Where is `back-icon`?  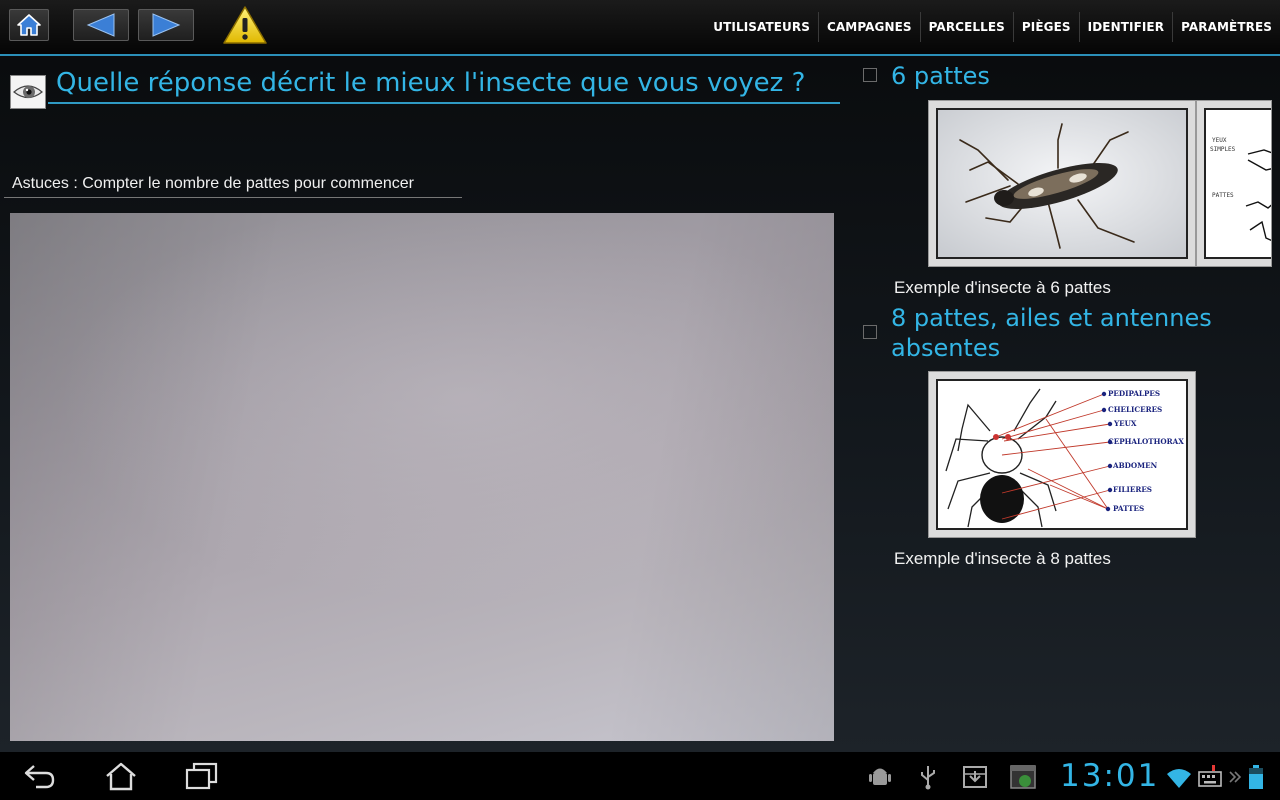
back-icon is located at coordinates (39, 777).